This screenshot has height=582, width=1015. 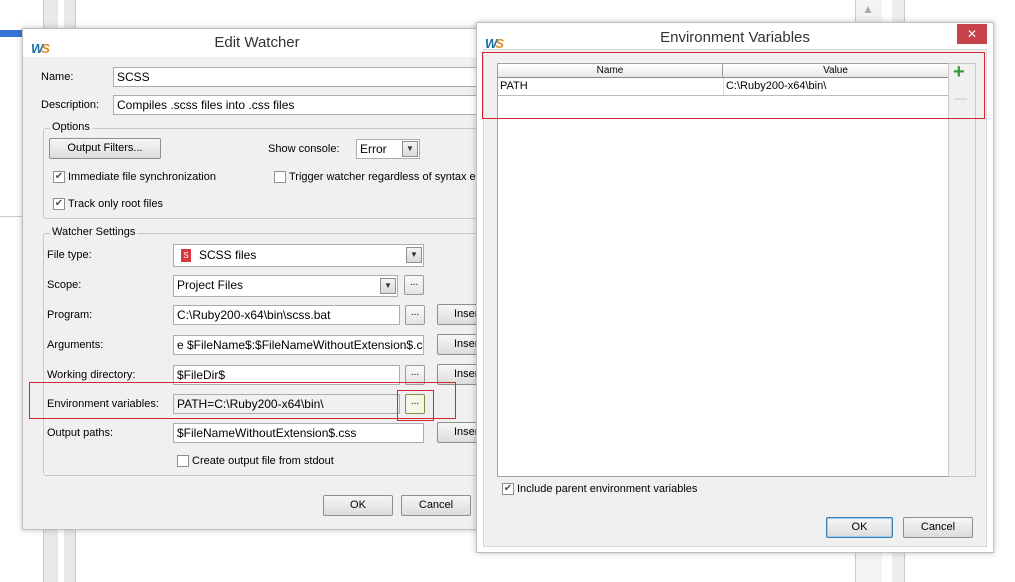 I want to click on scope-select: Project Files ▼, so click(x=285, y=286).